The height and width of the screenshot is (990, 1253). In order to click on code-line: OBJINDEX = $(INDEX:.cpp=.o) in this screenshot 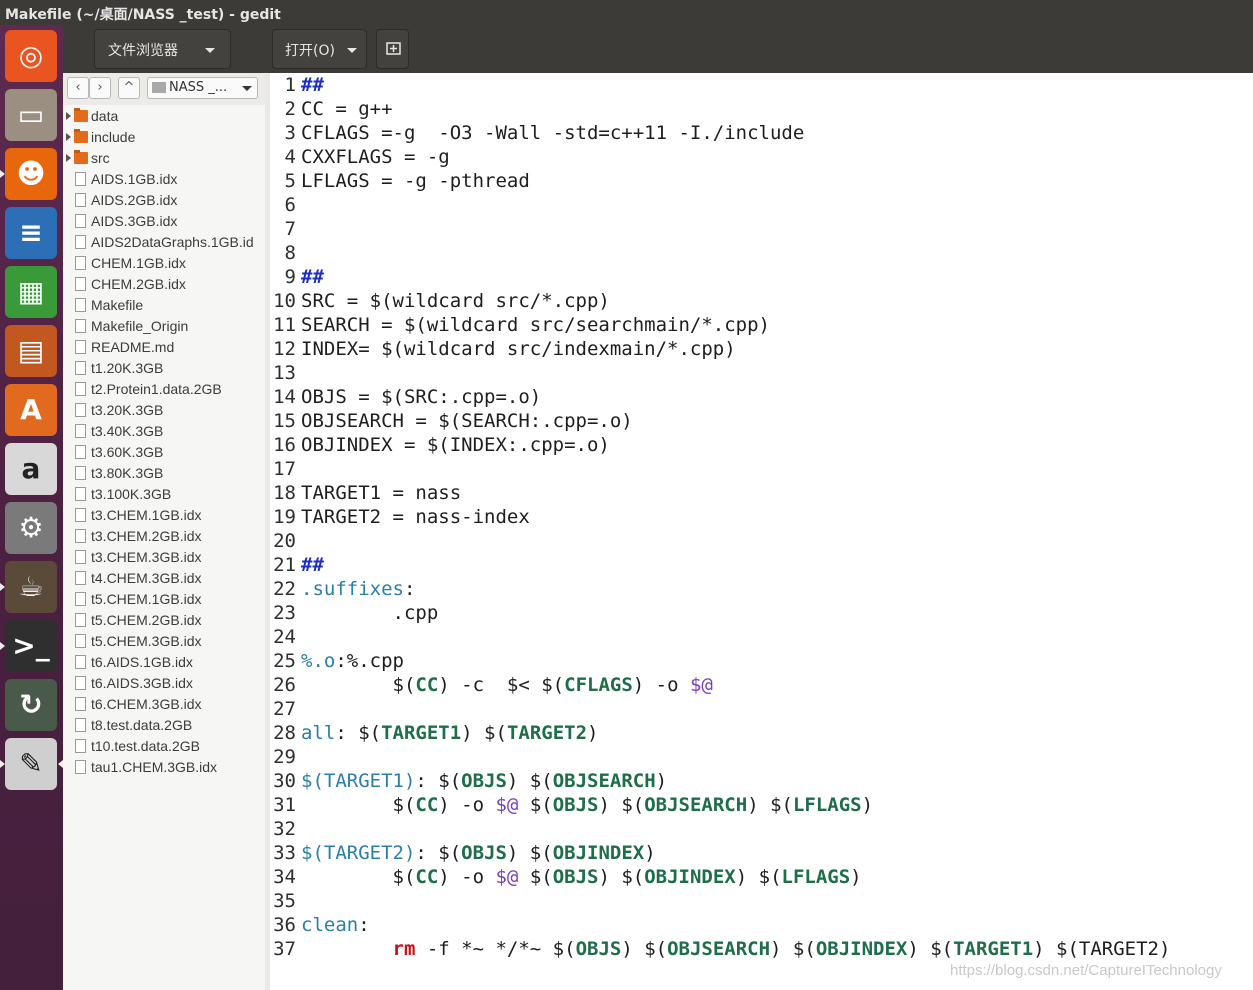, I will do `click(455, 445)`.